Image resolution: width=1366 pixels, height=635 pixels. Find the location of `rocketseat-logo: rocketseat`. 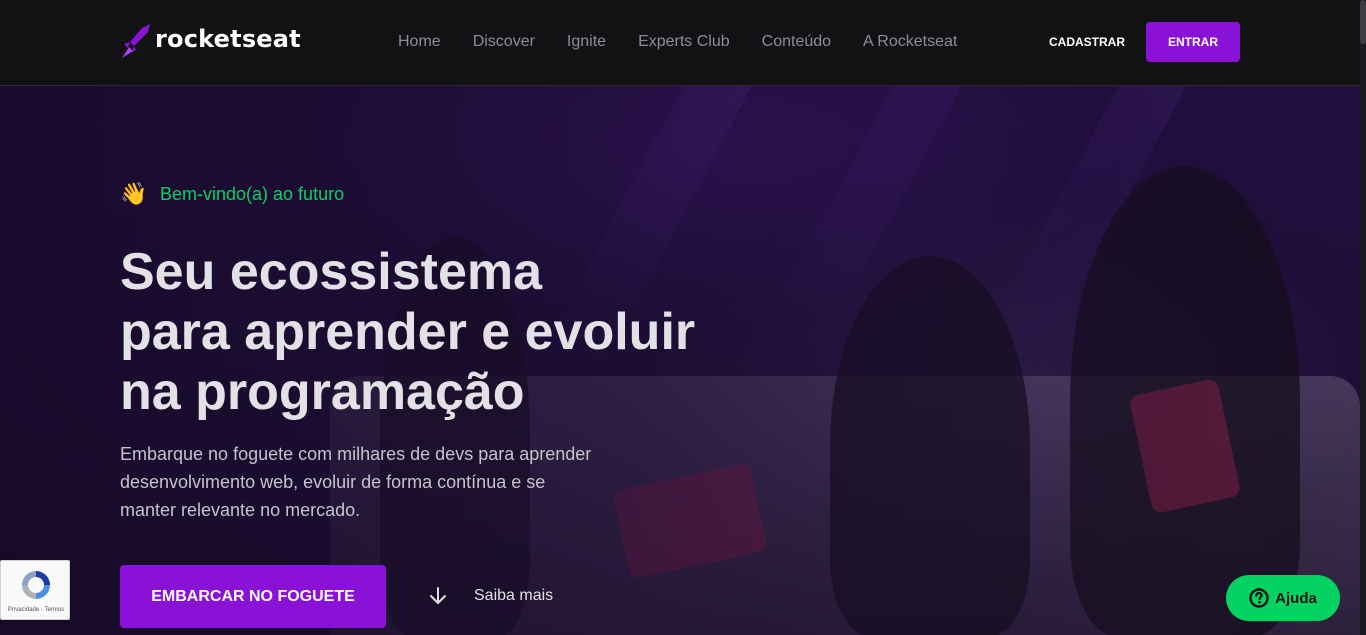

rocketseat-logo: rocketseat is located at coordinates (210, 41).